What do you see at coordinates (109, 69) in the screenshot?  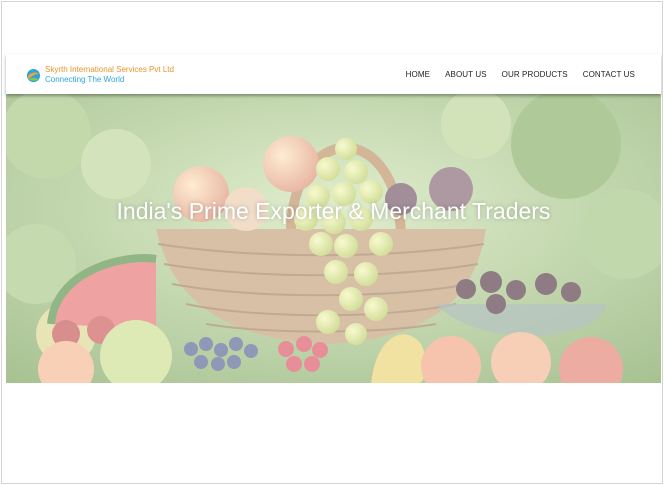 I see `brand-name: Skyrth International Services Pvt Ltd` at bounding box center [109, 69].